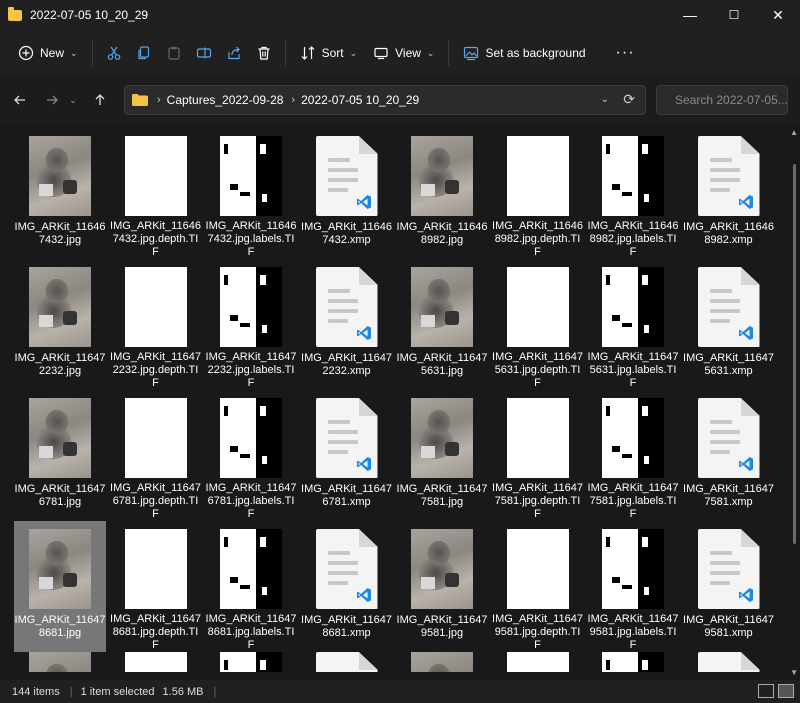 Image resolution: width=800 pixels, height=703 pixels. I want to click on file-item: IMG_ARKit_116468982.jpg, so click(442, 193).